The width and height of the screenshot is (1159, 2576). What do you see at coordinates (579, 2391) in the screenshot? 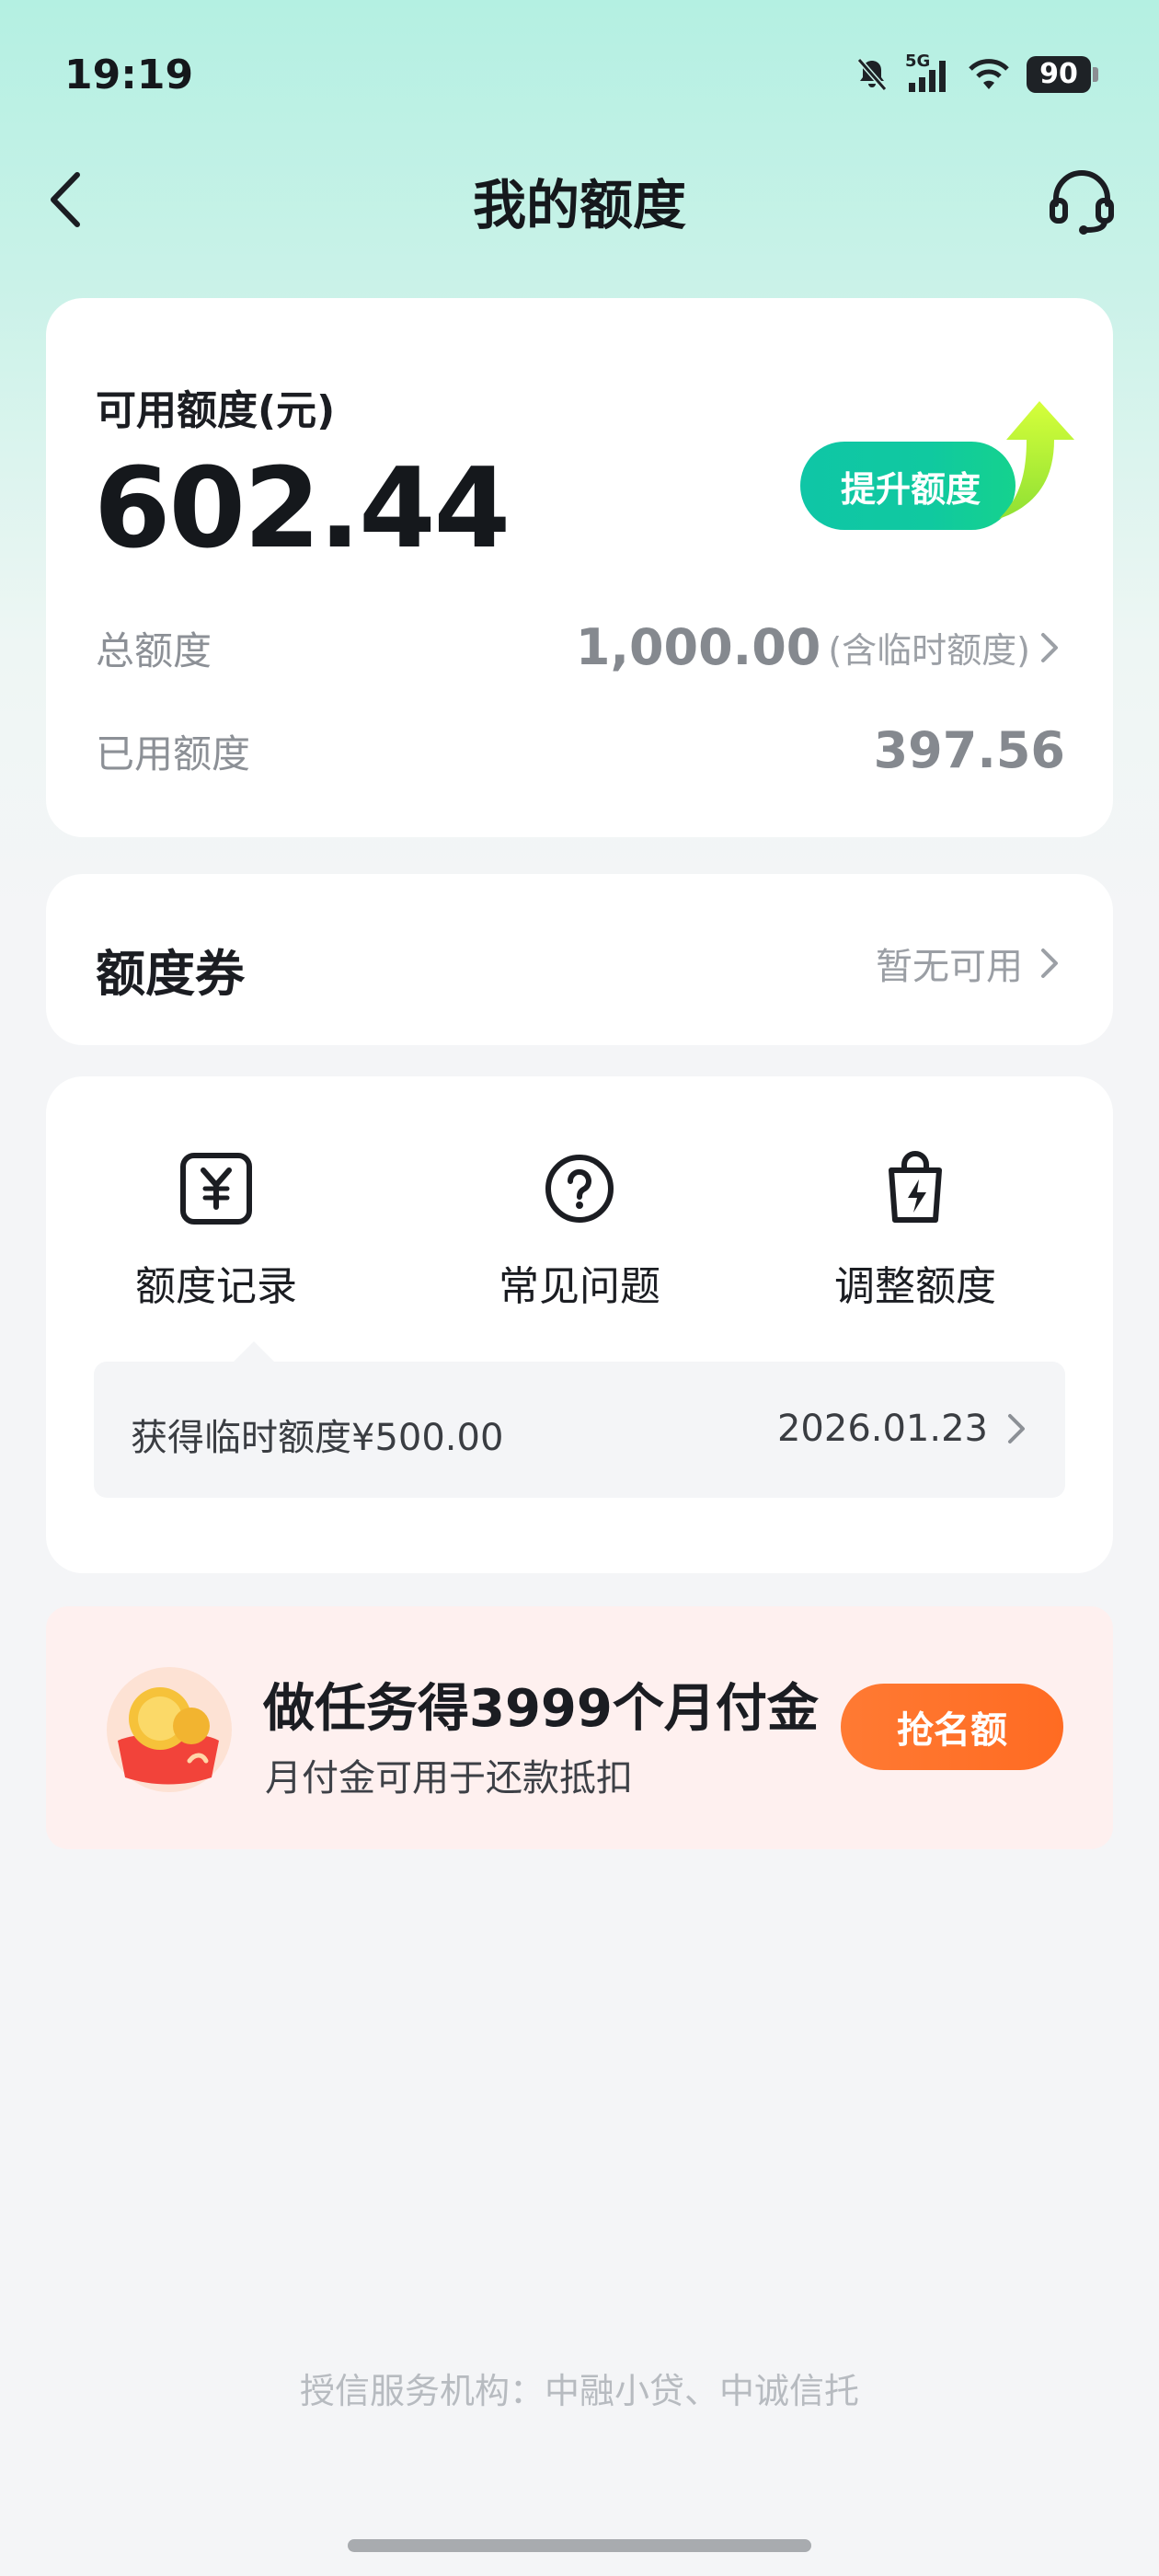
I see `credit-institution-note: 授信服务机构：中融小贷、中诚信托` at bounding box center [579, 2391].